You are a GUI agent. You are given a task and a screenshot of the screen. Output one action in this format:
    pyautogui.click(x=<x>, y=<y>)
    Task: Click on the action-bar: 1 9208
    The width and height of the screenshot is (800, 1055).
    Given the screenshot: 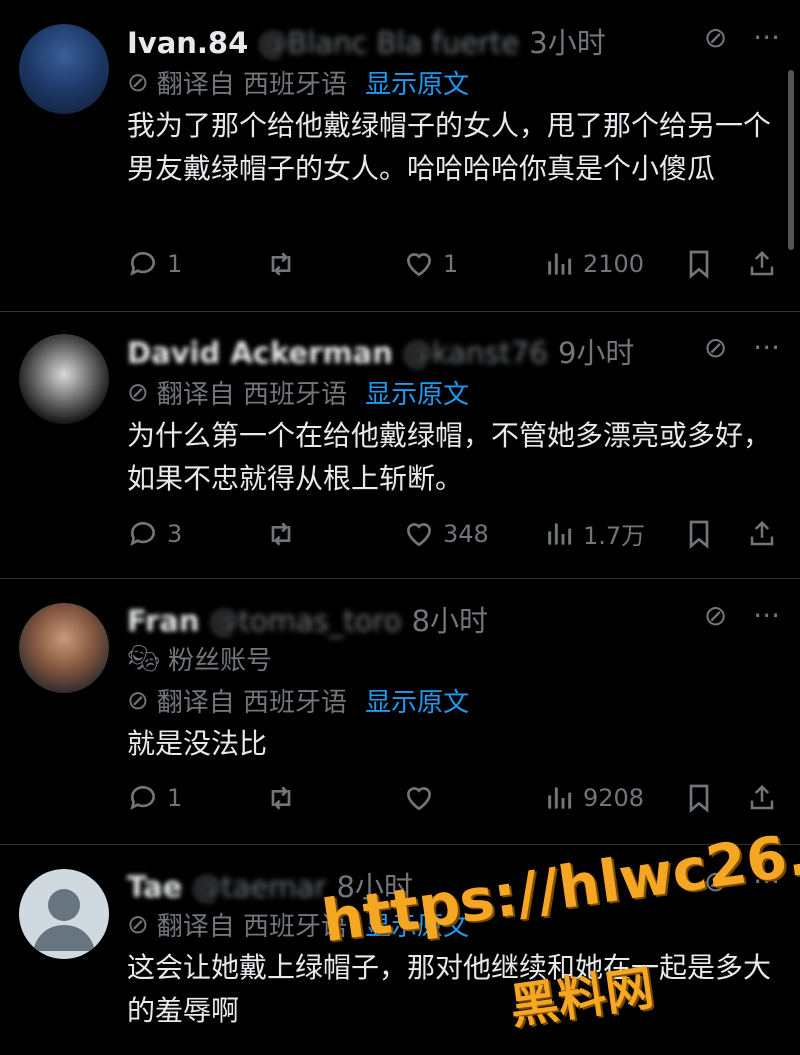 What is the action you would take?
    pyautogui.click(x=452, y=798)
    